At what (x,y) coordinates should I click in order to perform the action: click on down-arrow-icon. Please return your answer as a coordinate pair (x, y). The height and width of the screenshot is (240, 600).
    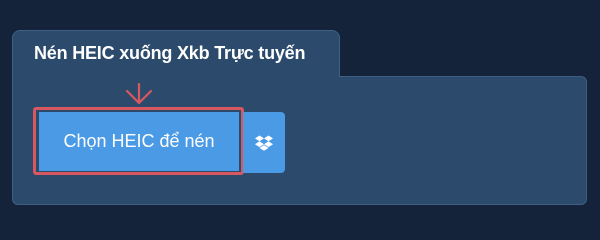
    Looking at the image, I should click on (139, 94).